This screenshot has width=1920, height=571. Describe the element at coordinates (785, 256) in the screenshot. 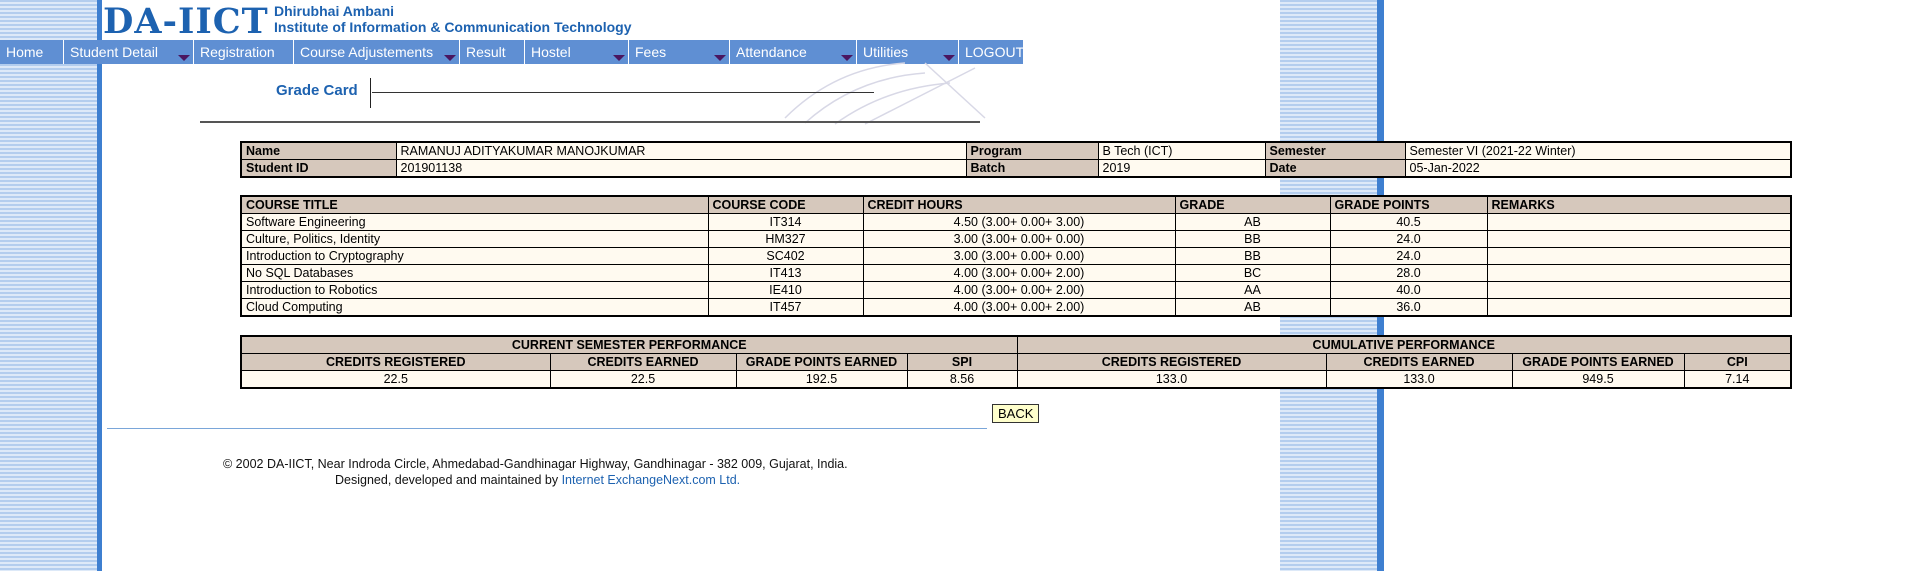

I see `course-code: SC402` at that location.